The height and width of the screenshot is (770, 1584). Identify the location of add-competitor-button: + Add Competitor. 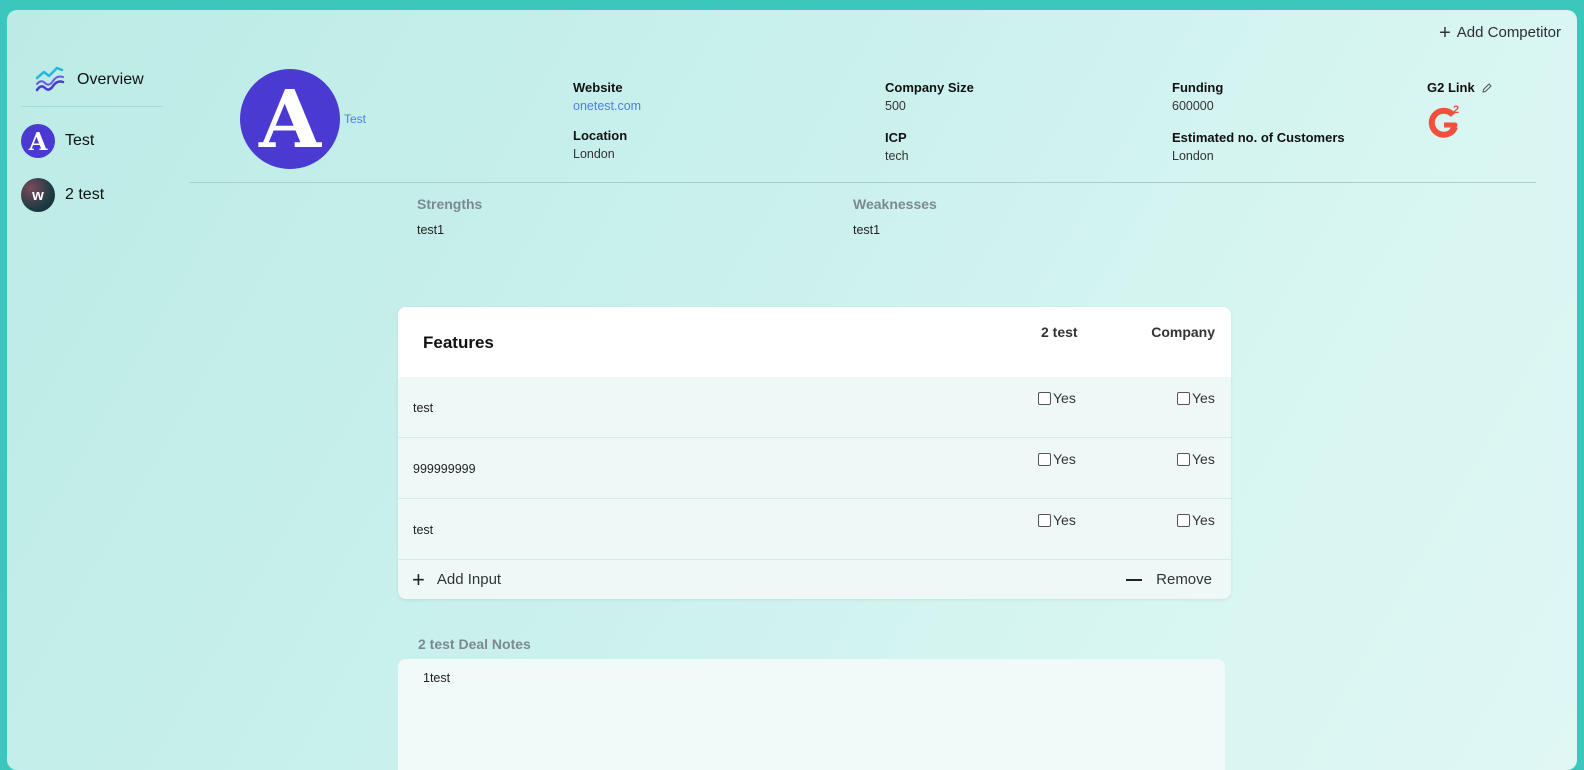
(1500, 32).